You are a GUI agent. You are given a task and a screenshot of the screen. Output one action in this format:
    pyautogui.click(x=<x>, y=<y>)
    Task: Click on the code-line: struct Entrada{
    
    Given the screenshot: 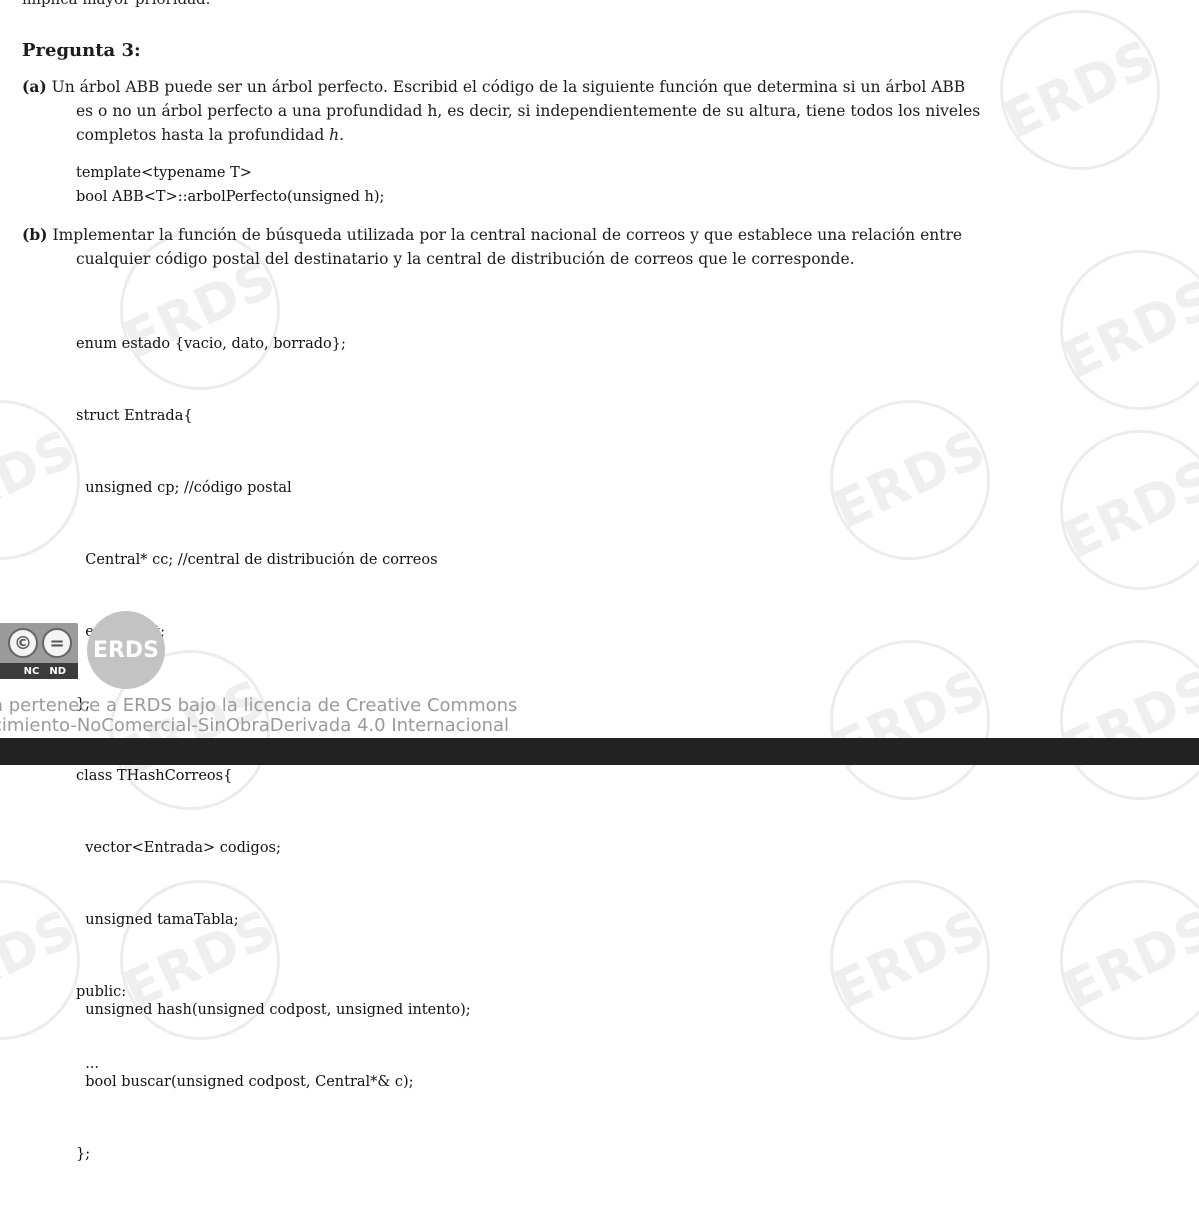 What is the action you would take?
    pyautogui.click(x=134, y=416)
    